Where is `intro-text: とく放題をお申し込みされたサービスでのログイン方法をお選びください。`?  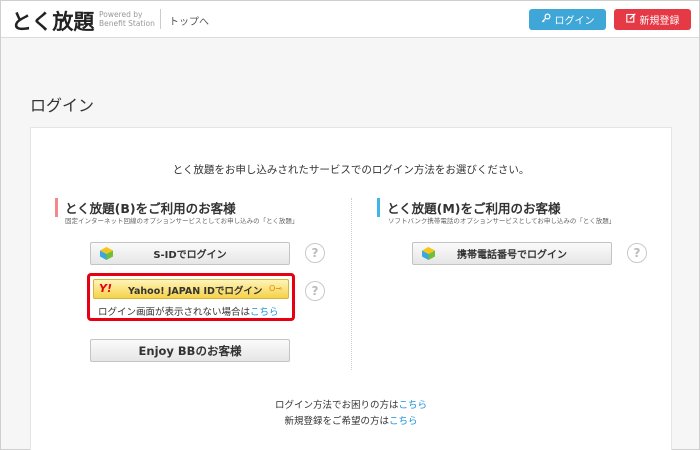 intro-text: とく放題をお申し込みされたサービスでのログイン方法をお選びください。 is located at coordinates (351, 170).